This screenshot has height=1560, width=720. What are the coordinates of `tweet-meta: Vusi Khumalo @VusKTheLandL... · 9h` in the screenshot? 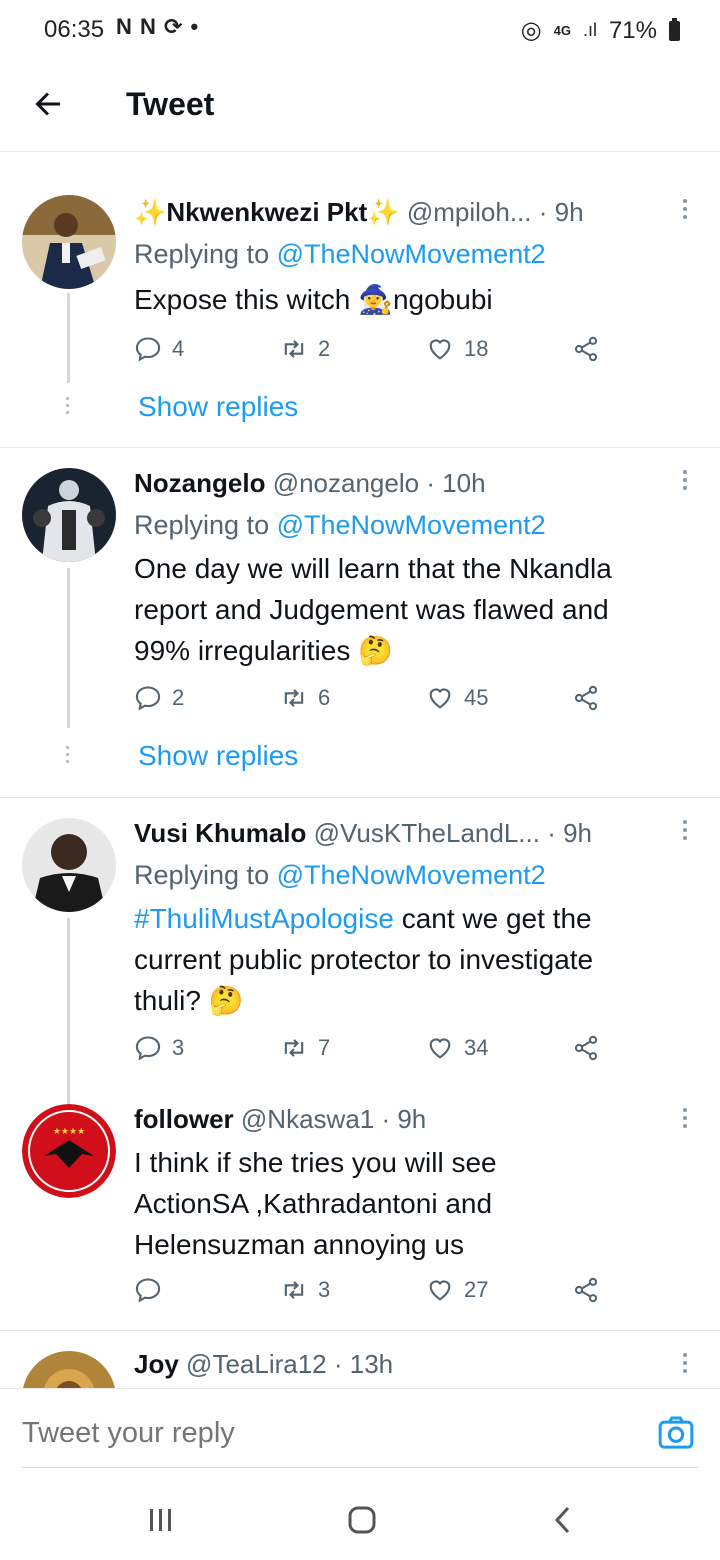 It's located at (363, 833).